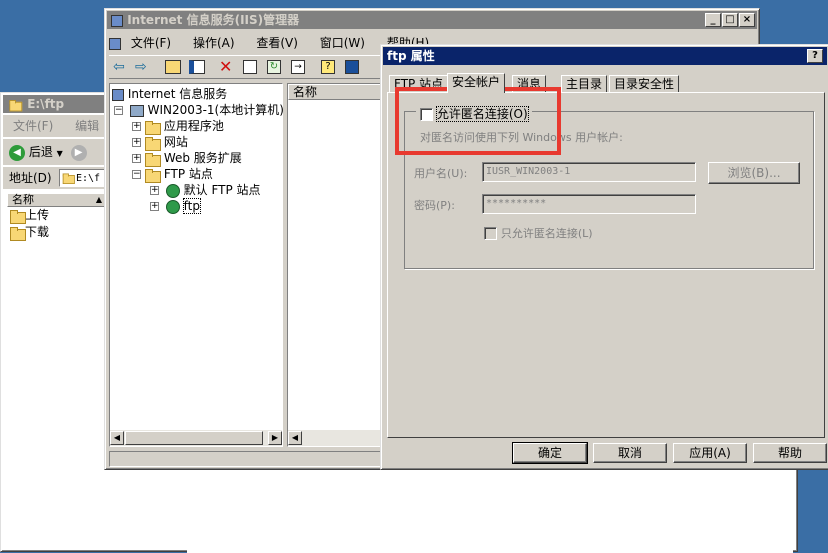 The width and height of the screenshot is (828, 553). Describe the element at coordinates (298, 67) in the screenshot. I see `export-icon: →` at that location.